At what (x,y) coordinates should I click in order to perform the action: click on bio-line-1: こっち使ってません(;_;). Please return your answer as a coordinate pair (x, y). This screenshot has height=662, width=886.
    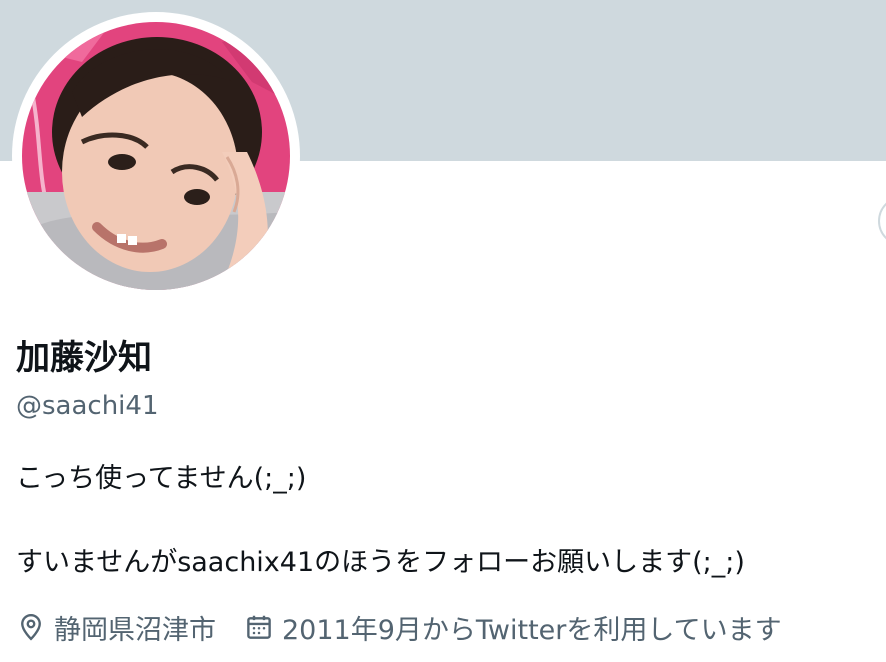
    Looking at the image, I should click on (161, 478).